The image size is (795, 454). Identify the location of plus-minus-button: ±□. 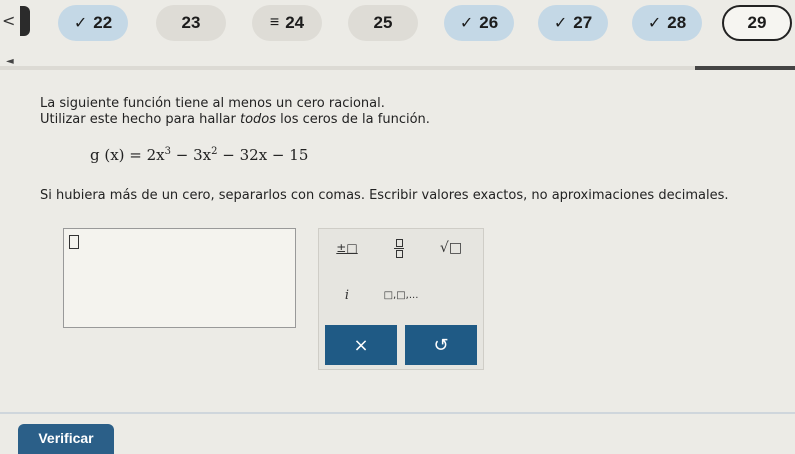
(347, 248).